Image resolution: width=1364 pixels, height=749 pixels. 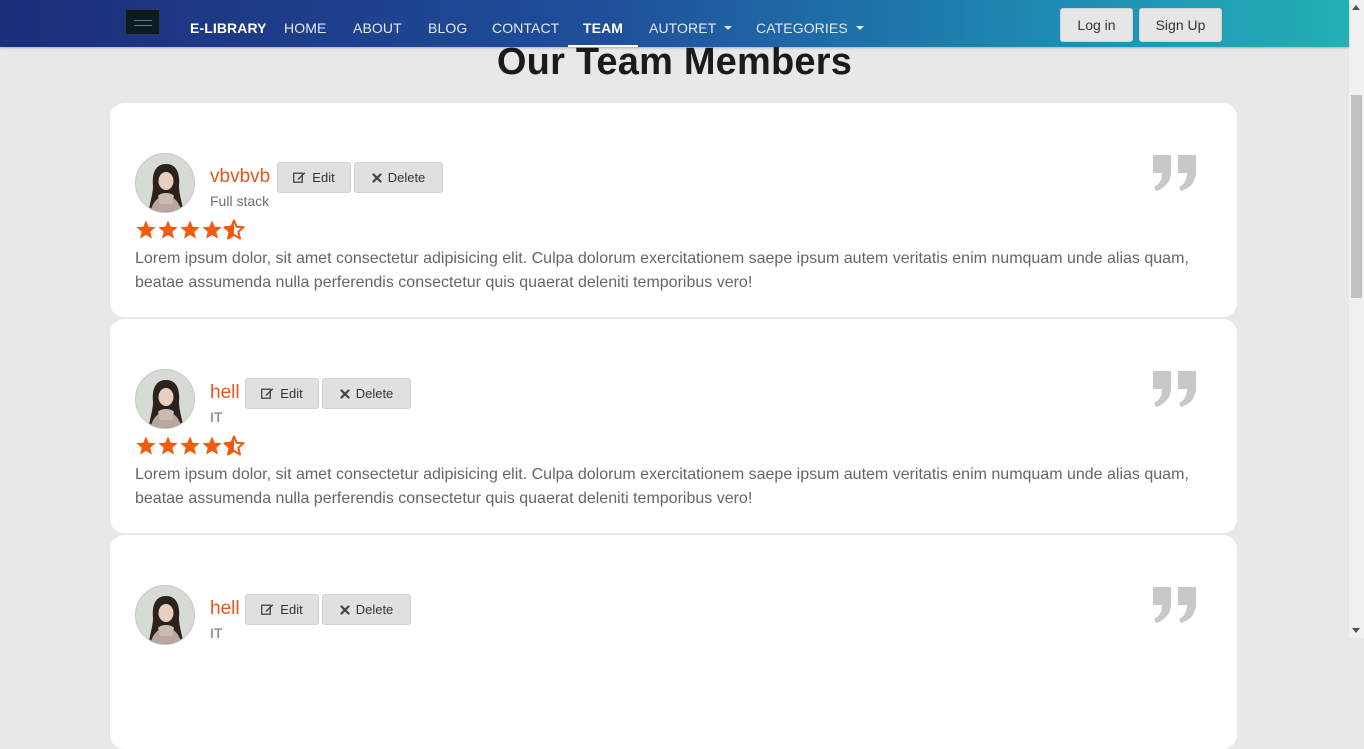 What do you see at coordinates (1180, 25) in the screenshot?
I see `signup-button: Sign Up` at bounding box center [1180, 25].